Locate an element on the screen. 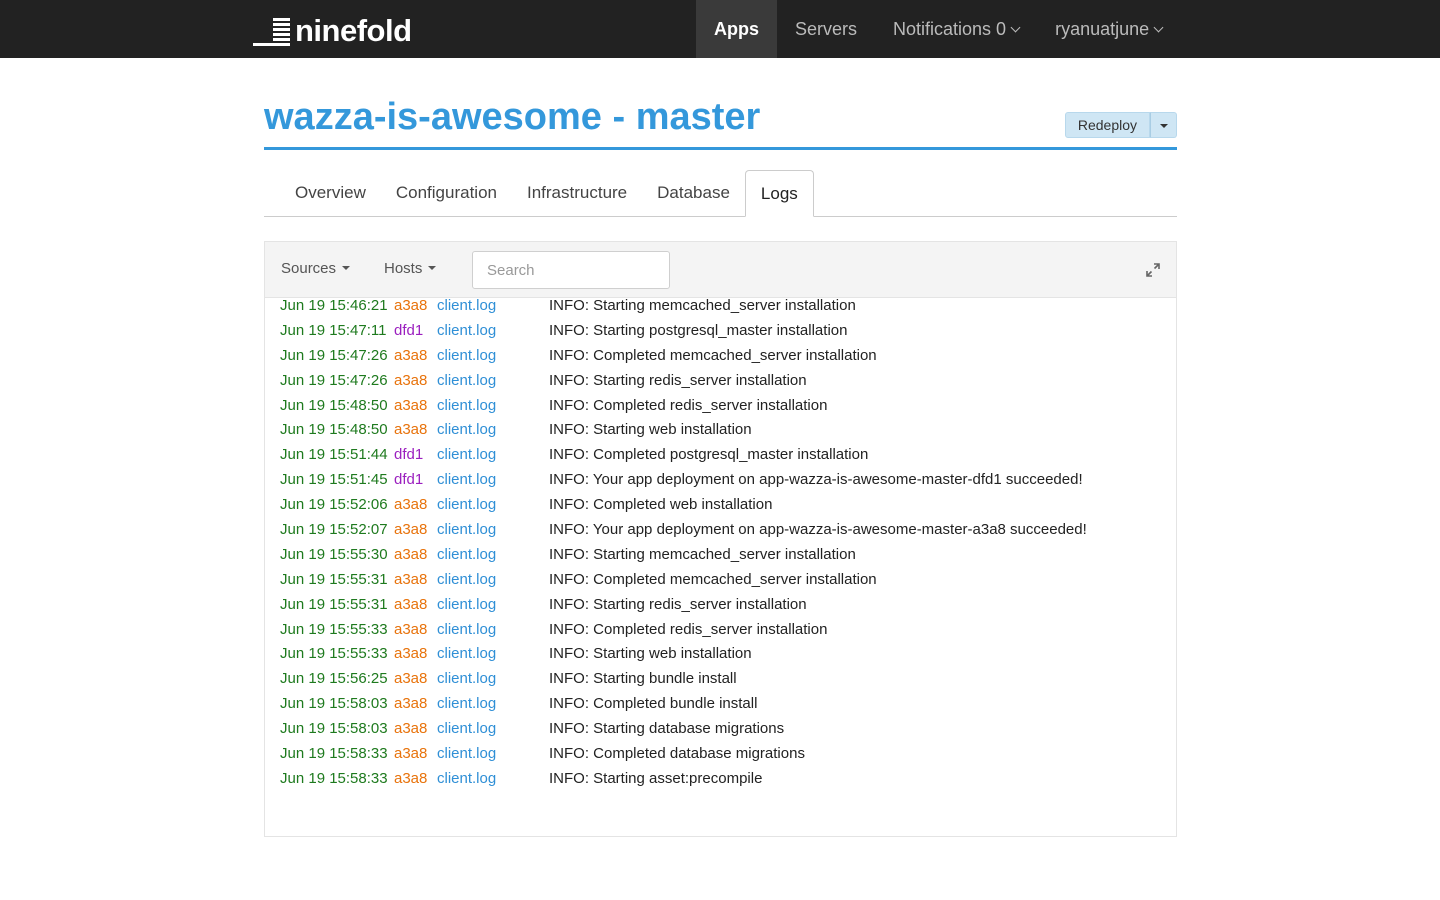 This screenshot has width=1440, height=900. nav-item-ryanuatjune: ryanuatjune is located at coordinates (1108, 29).